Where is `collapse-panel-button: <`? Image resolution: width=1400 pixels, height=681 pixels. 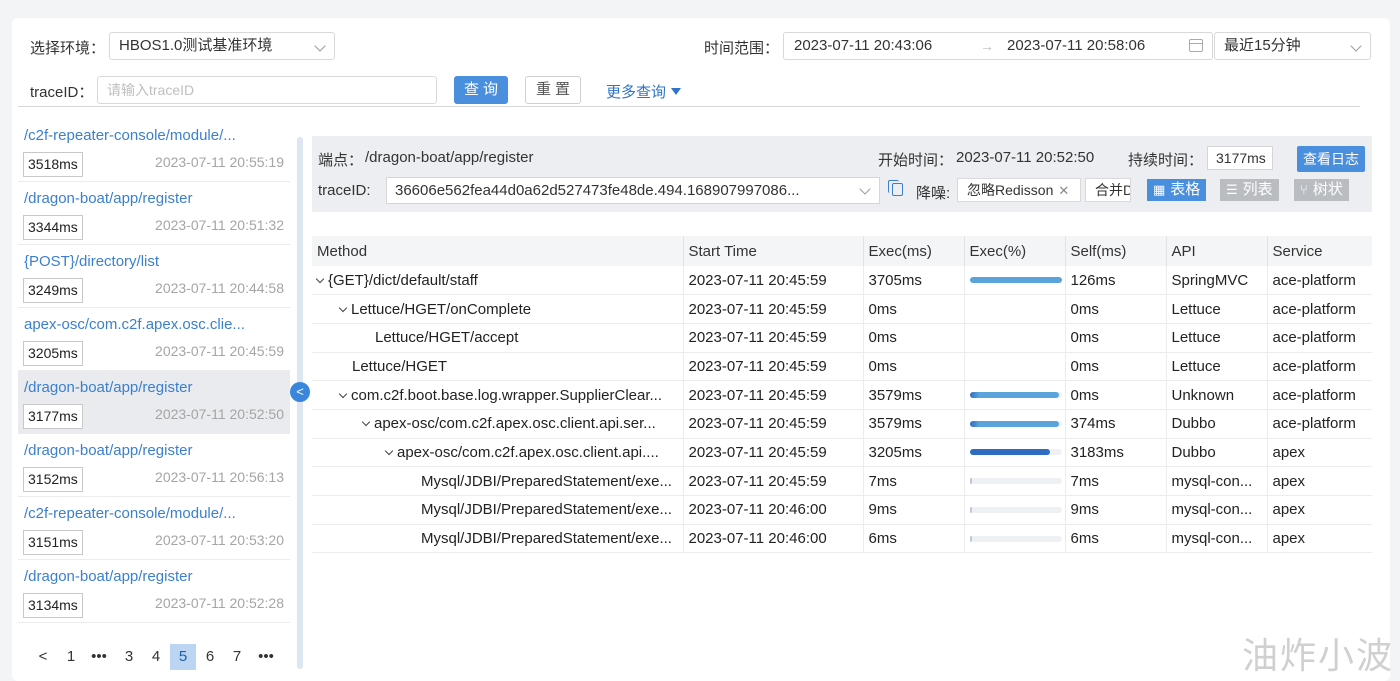
collapse-panel-button: < is located at coordinates (300, 392).